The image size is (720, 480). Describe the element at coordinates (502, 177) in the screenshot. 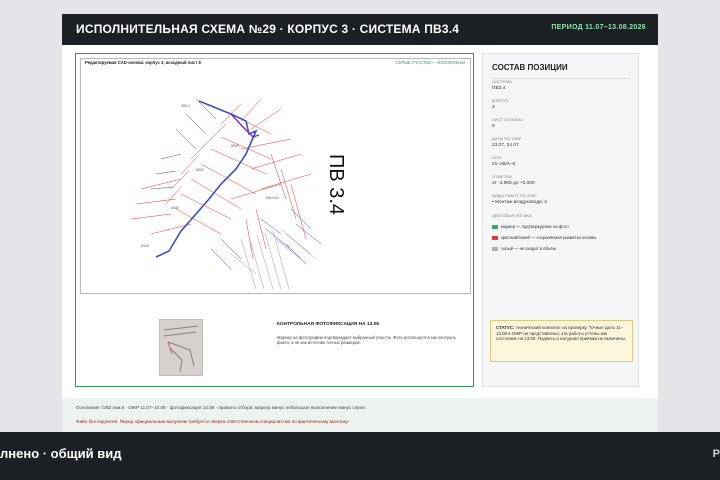

I see `field-label: ОТМЕТКИ` at that location.